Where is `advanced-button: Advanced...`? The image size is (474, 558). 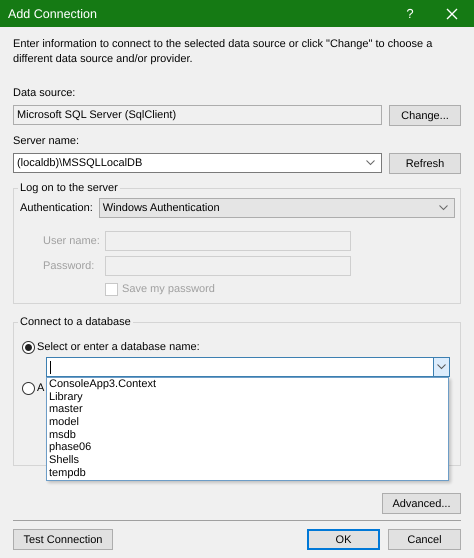
advanced-button: Advanced... is located at coordinates (421, 503).